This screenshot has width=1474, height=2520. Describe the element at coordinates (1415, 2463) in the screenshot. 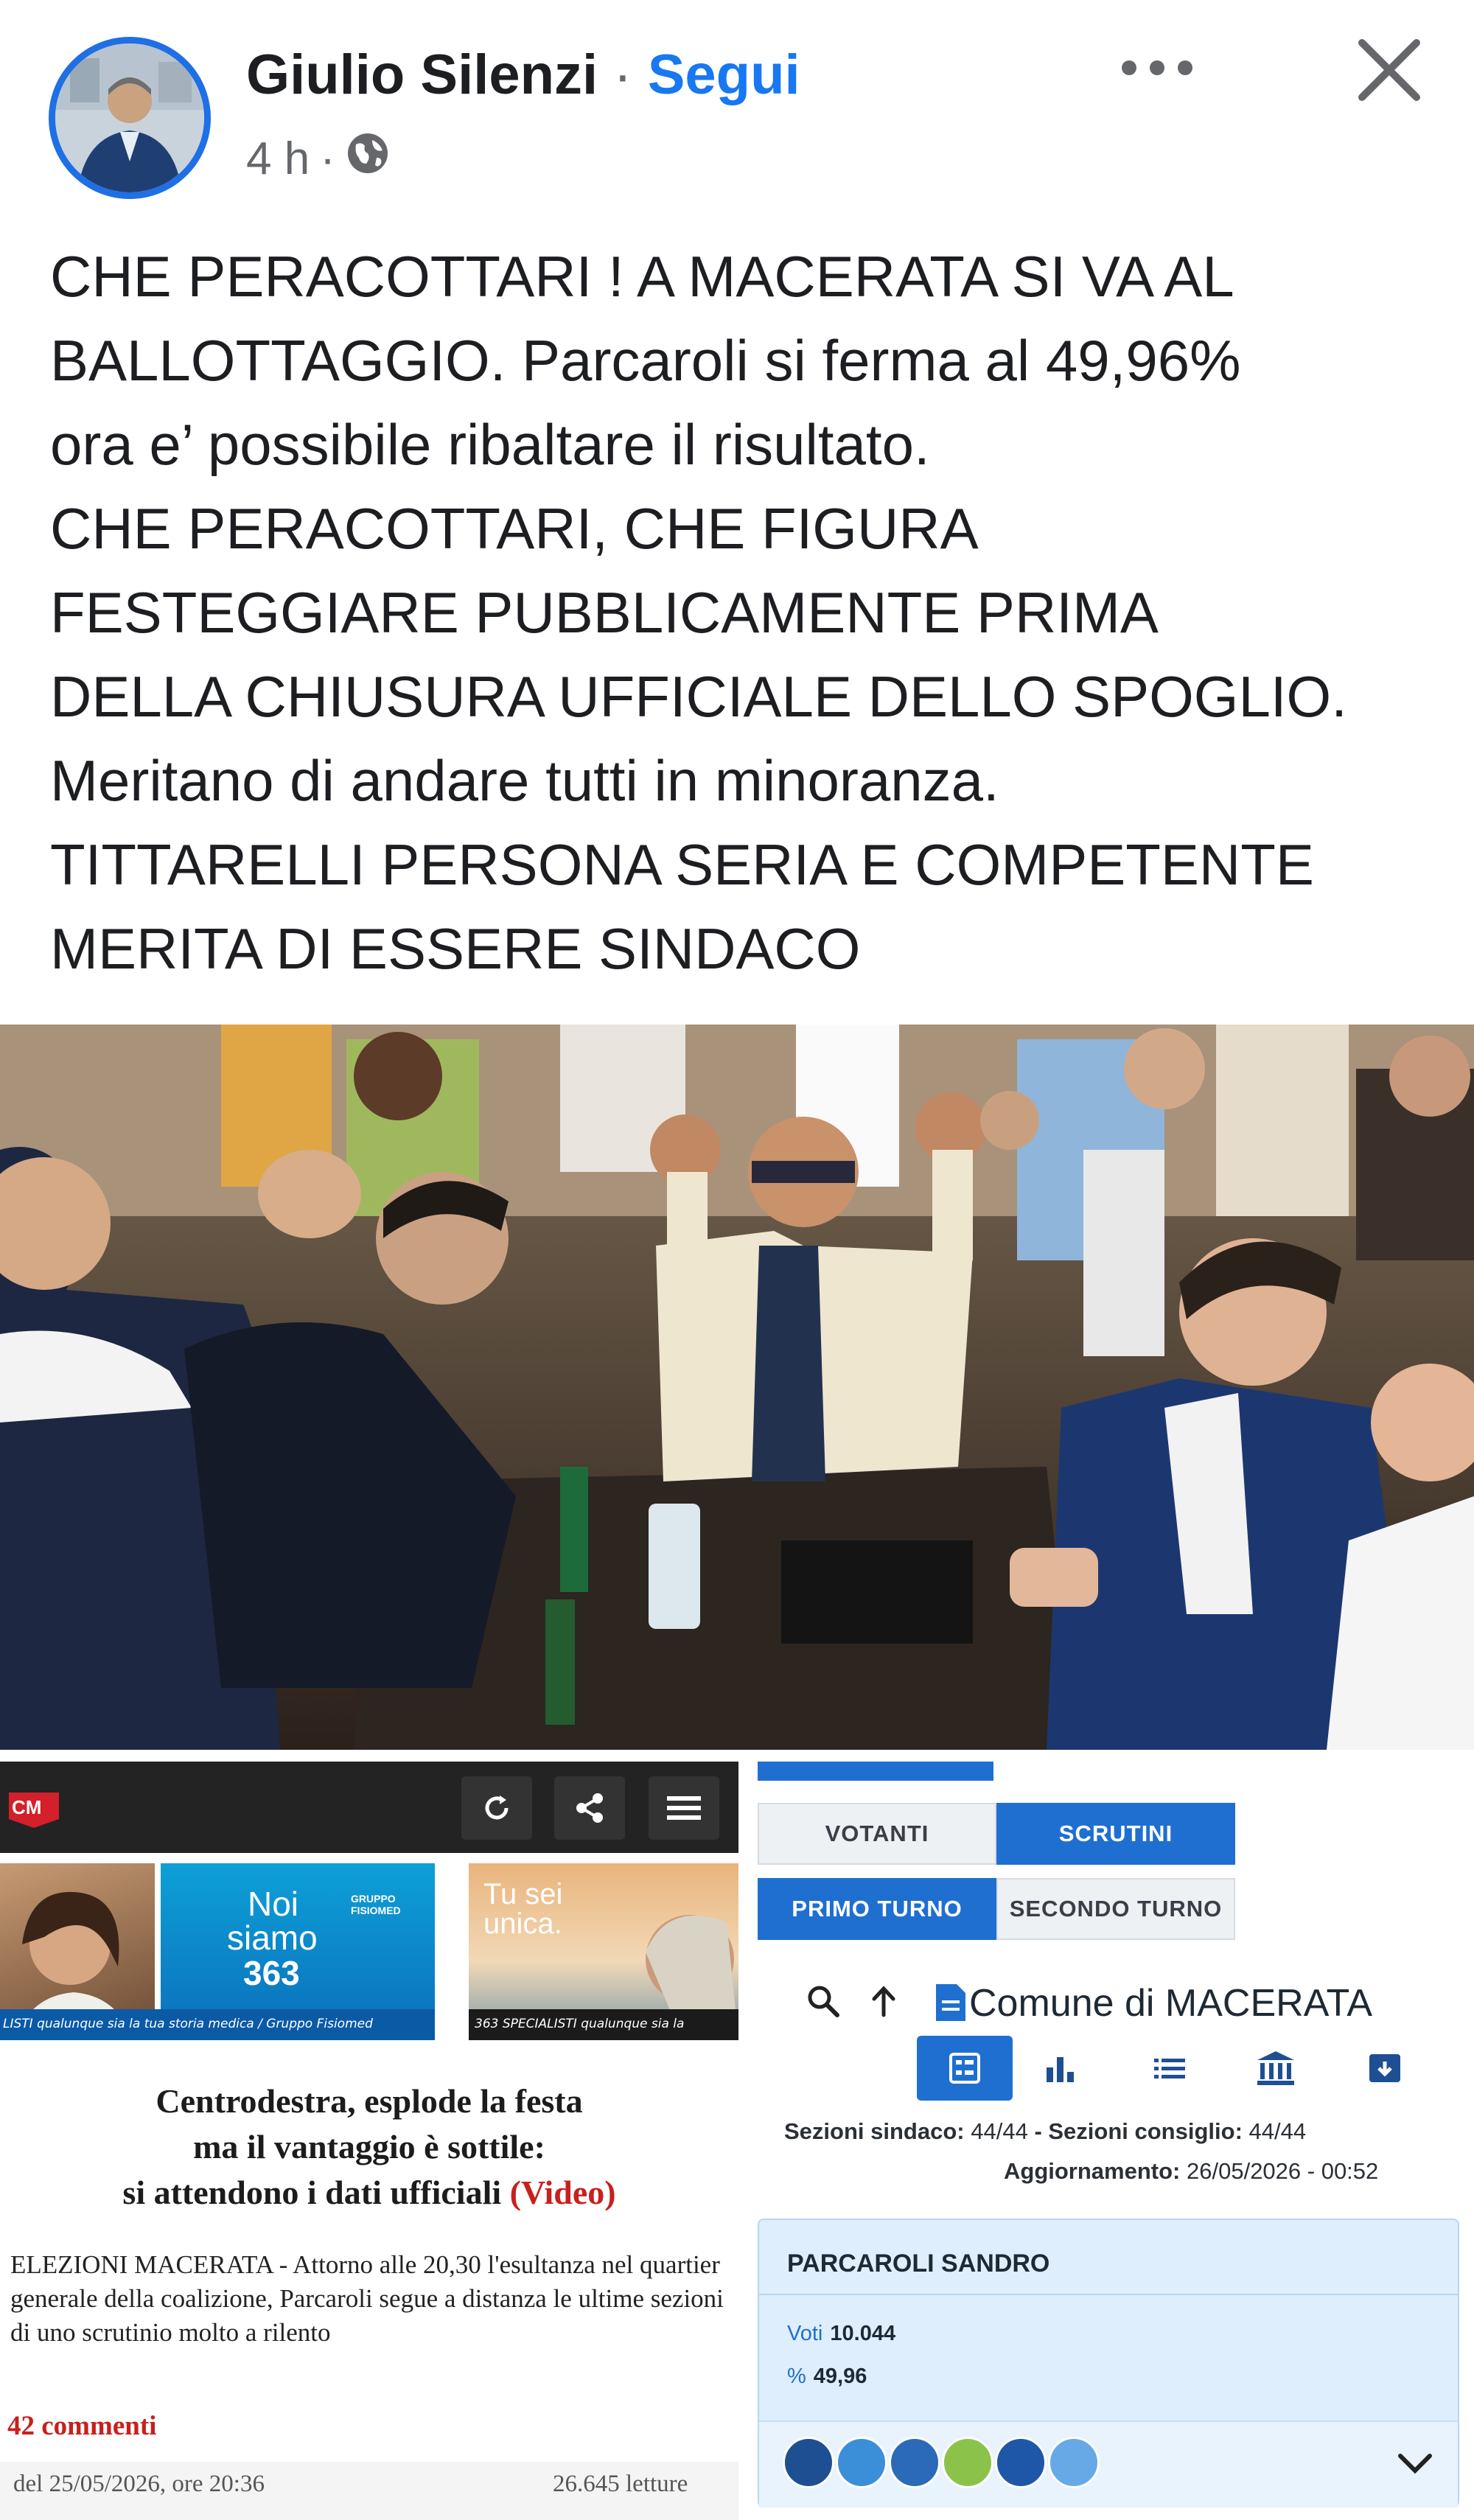

I see `chevron-down-icon` at that location.